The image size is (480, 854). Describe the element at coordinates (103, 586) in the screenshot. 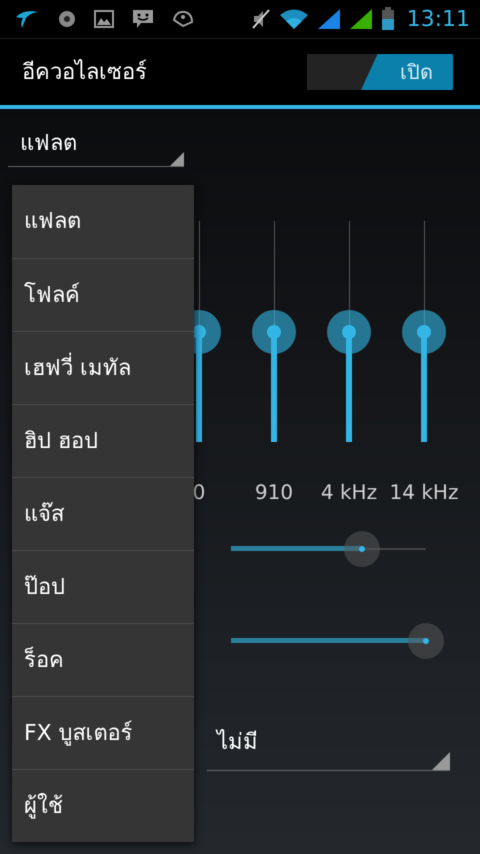

I see `preset-option: ป๊อป` at that location.